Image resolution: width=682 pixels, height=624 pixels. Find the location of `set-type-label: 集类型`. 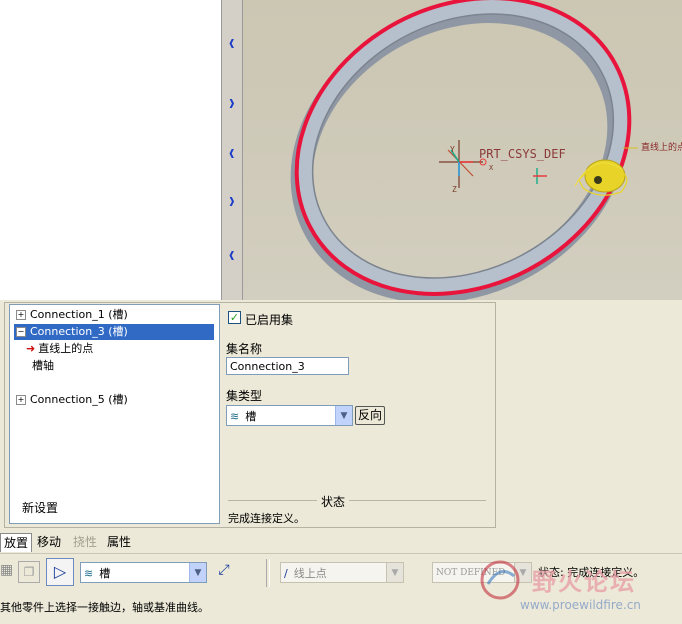

set-type-label: 集类型 is located at coordinates (244, 396).